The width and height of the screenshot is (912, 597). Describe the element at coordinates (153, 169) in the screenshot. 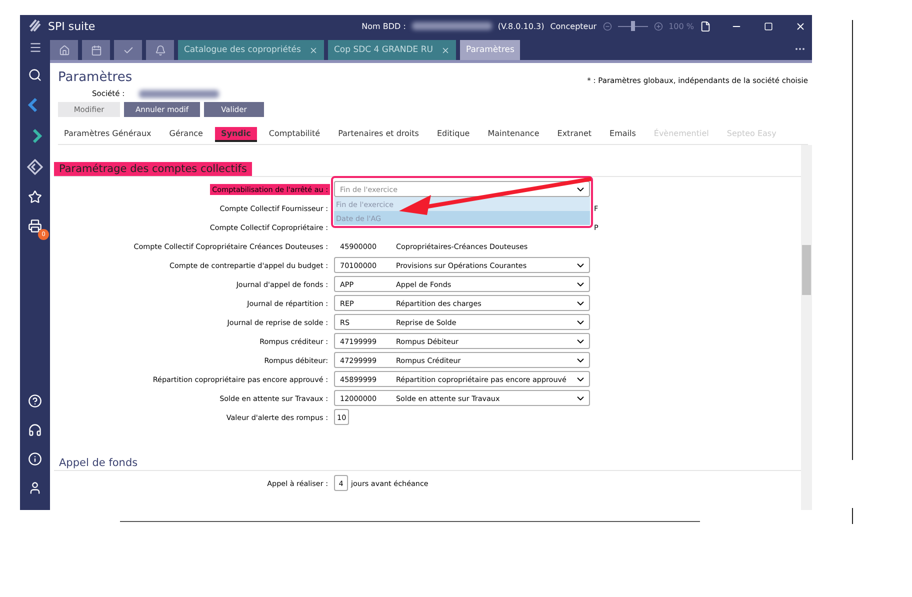

I see `section-title: Paramétrage des comptes collectifs` at that location.